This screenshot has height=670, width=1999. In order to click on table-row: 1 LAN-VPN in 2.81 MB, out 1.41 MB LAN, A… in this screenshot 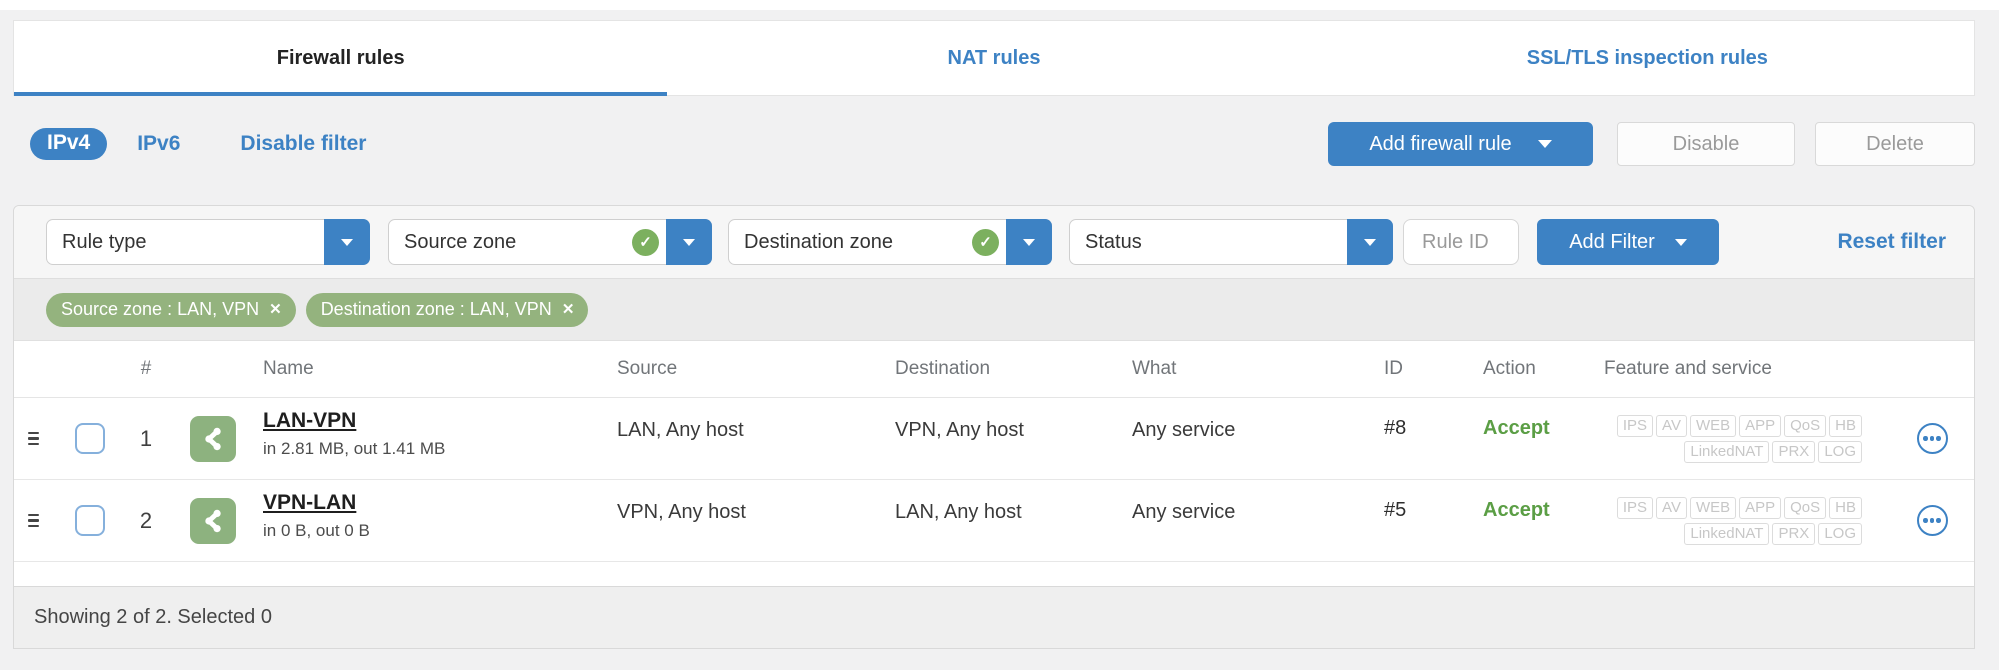, I will do `click(994, 439)`.